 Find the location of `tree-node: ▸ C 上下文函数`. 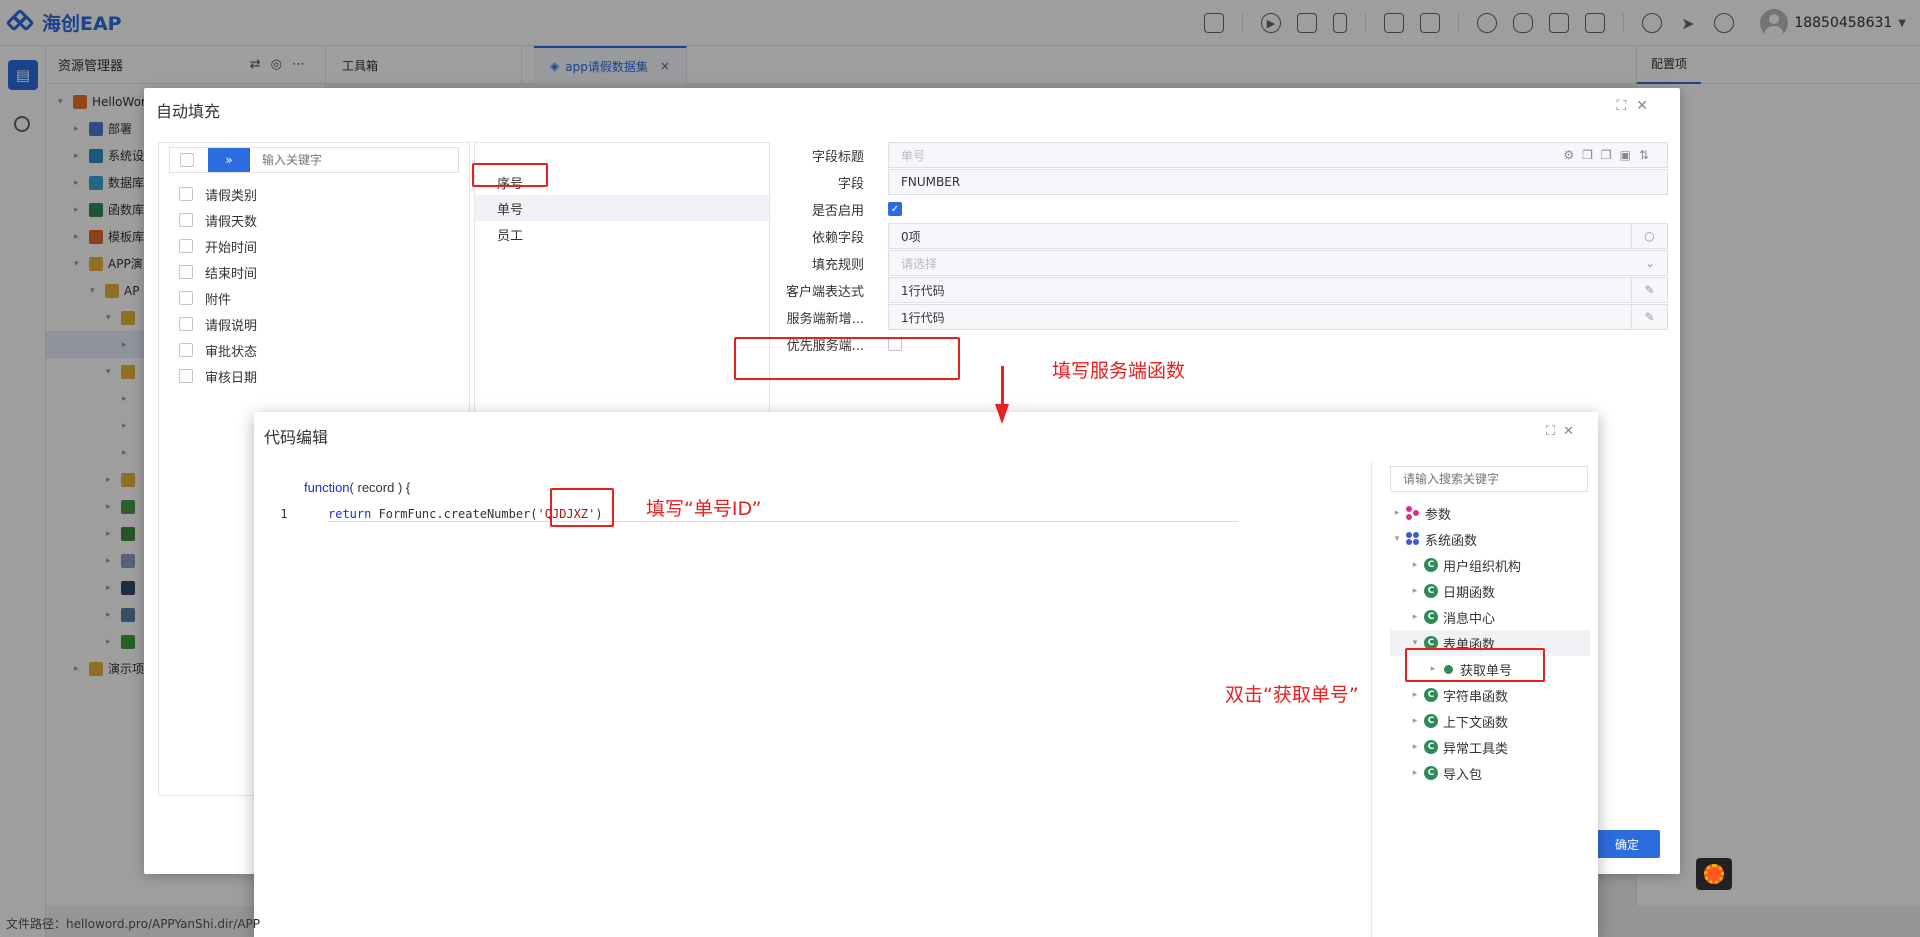

tree-node: ▸ C 上下文函数 is located at coordinates (1490, 721).